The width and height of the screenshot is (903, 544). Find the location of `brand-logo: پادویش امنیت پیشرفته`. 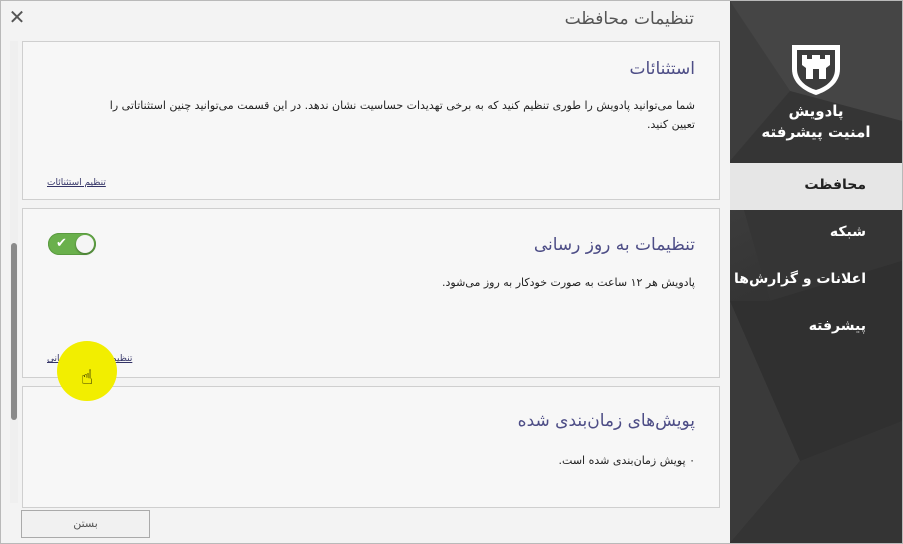

brand-logo: پادویش امنیت پیشرفته is located at coordinates (816, 92).